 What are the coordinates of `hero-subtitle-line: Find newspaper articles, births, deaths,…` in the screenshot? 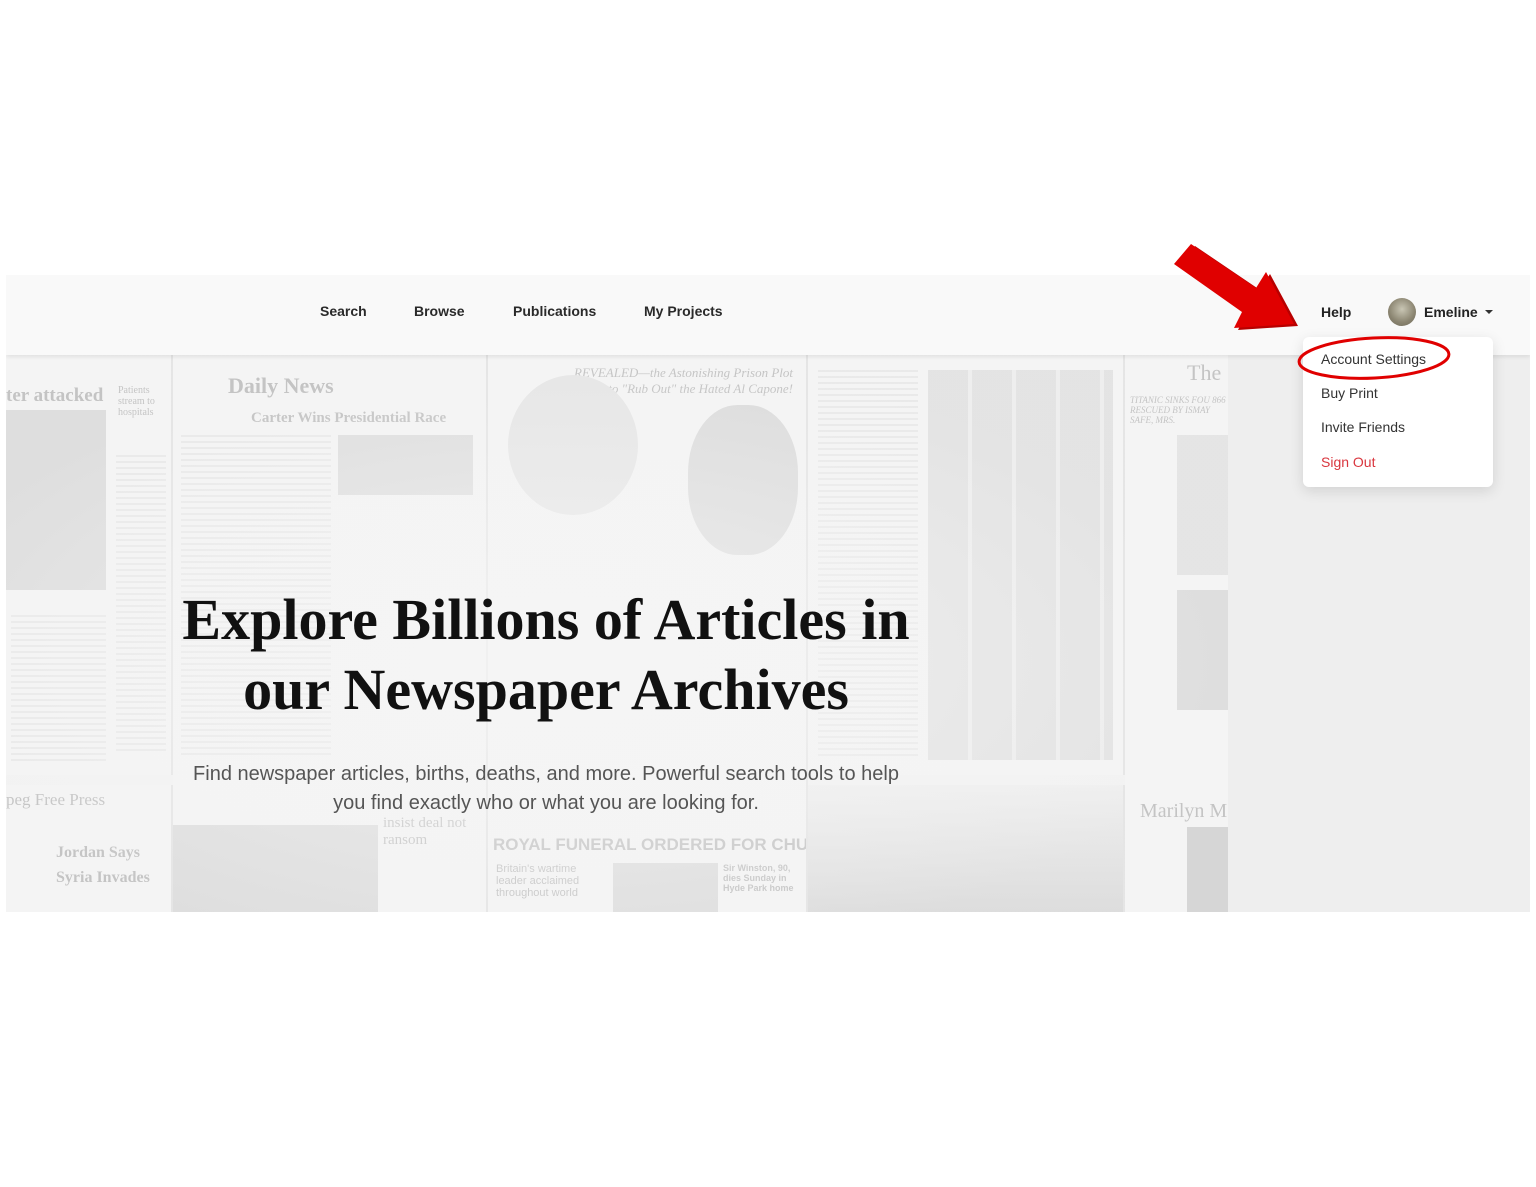 It's located at (546, 774).